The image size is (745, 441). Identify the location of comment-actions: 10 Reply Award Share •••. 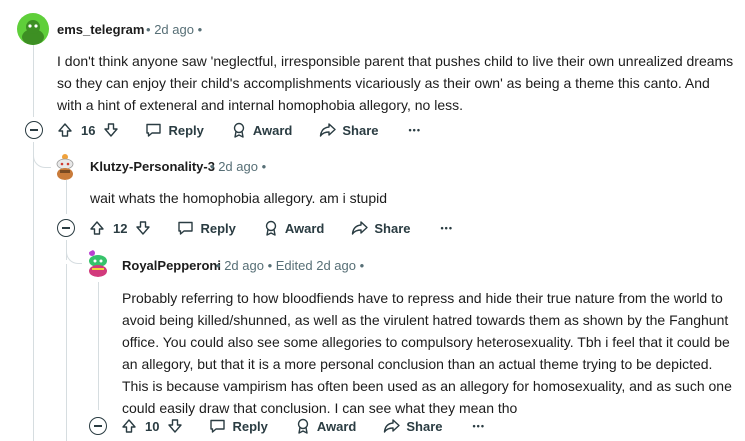
(287, 426).